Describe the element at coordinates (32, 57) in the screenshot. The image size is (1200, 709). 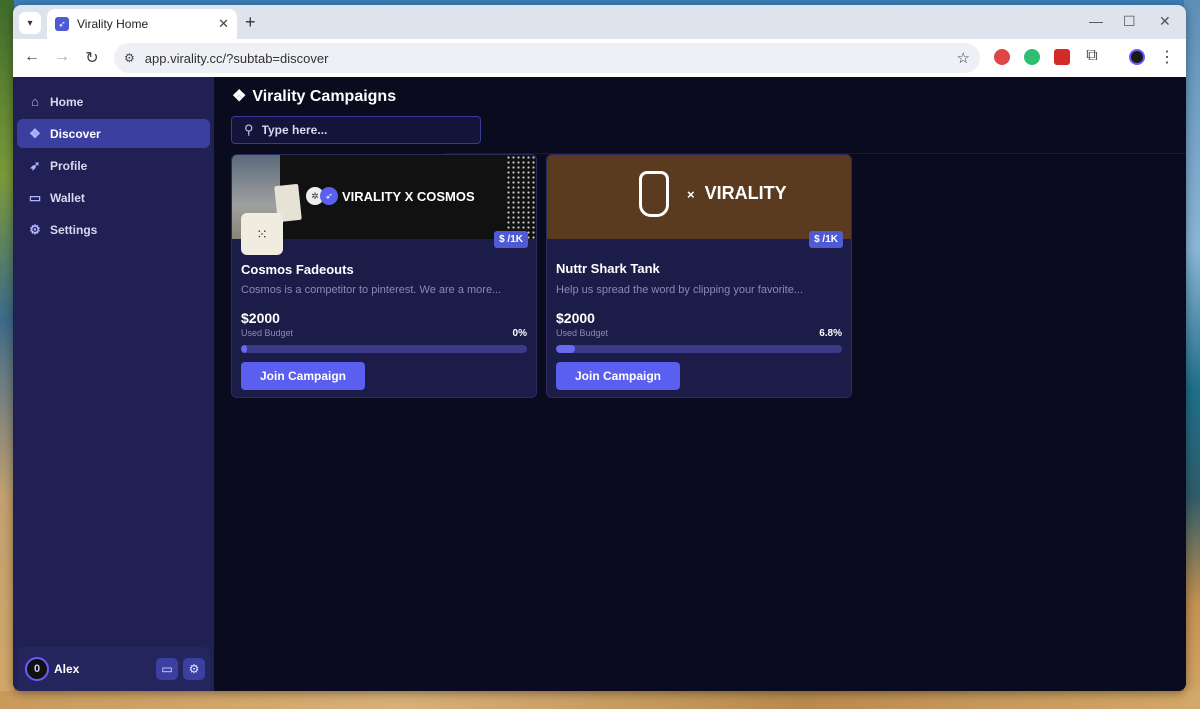
I see `back-button: ←` at that location.